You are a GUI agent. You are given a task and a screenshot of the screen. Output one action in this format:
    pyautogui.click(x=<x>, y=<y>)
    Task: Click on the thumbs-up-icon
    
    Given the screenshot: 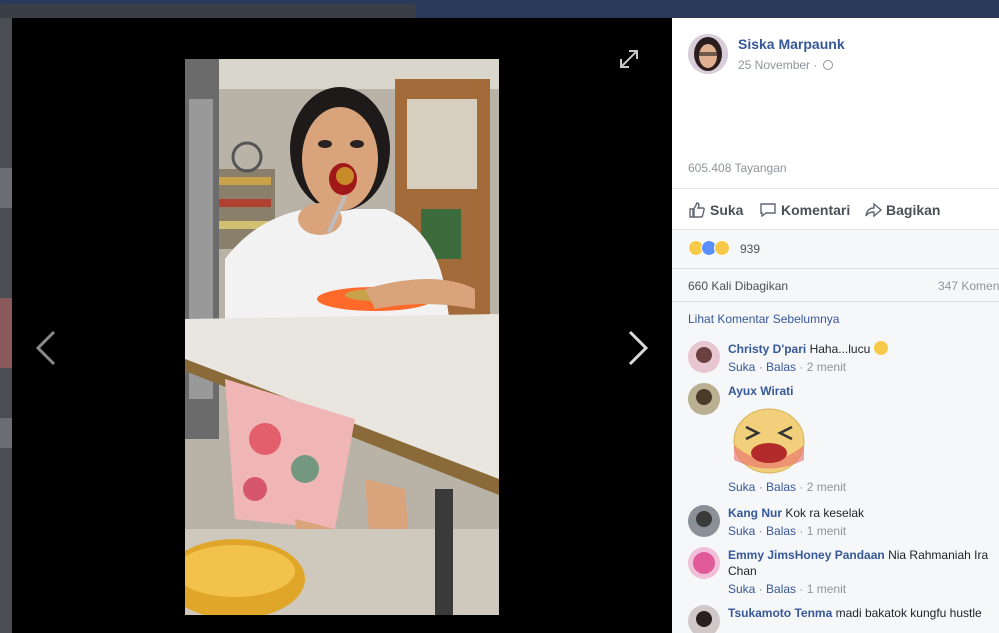 What is the action you would take?
    pyautogui.click(x=697, y=210)
    